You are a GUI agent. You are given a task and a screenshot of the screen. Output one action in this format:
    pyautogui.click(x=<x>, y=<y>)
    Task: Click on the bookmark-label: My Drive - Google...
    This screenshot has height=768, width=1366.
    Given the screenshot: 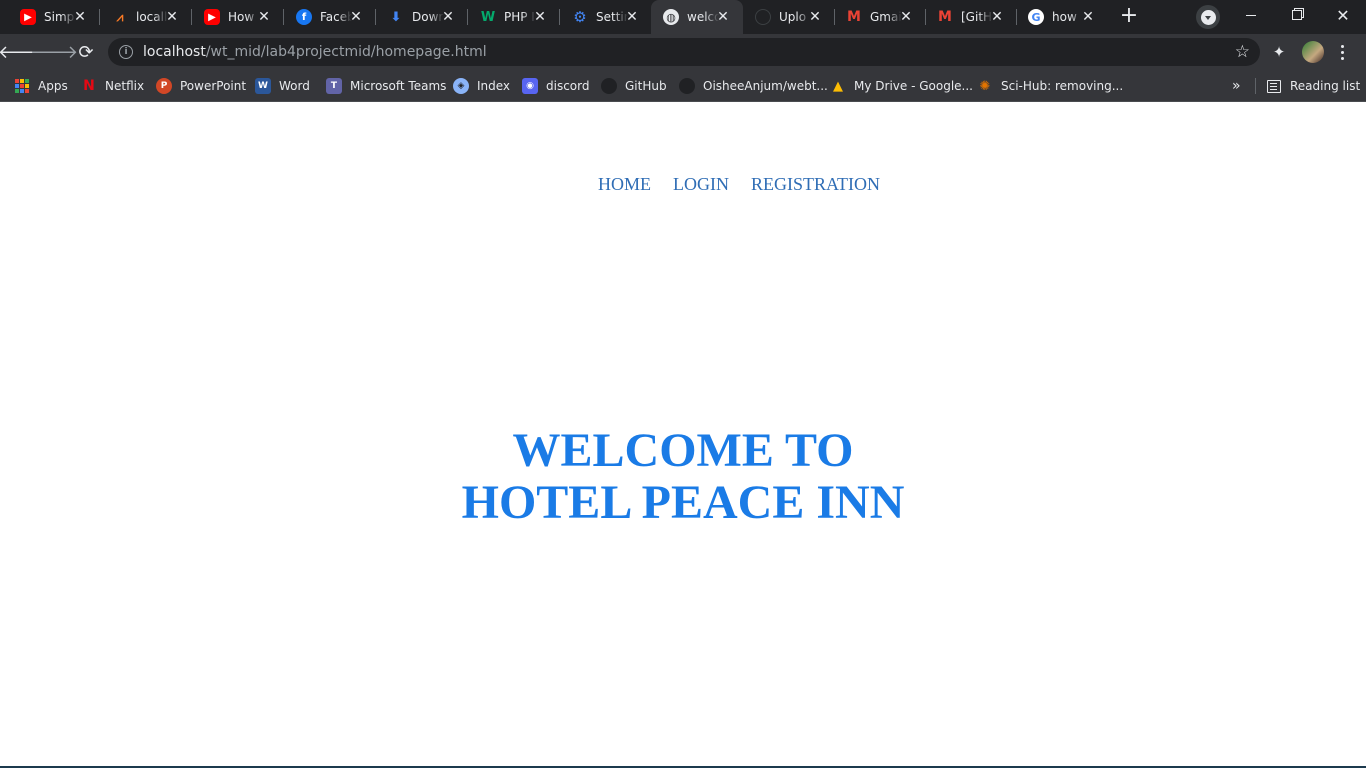 What is the action you would take?
    pyautogui.click(x=913, y=86)
    